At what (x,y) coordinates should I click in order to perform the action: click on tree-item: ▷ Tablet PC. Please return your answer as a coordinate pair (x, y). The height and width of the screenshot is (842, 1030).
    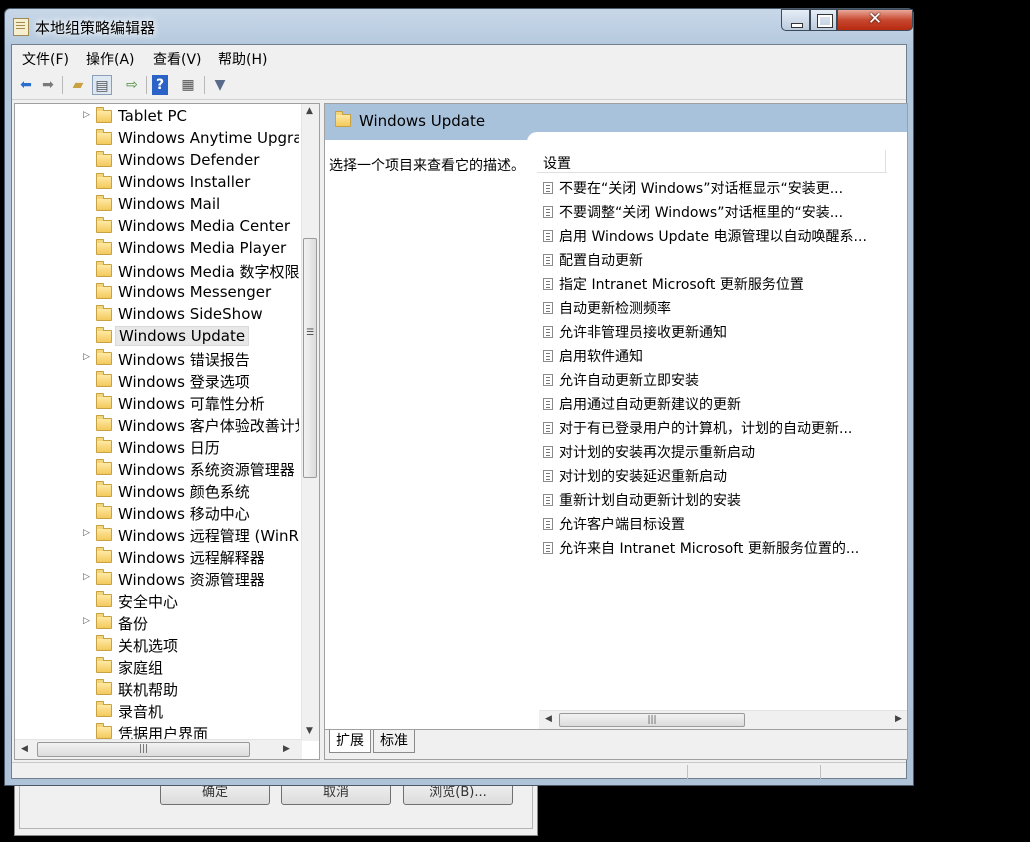
    Looking at the image, I should click on (157, 117).